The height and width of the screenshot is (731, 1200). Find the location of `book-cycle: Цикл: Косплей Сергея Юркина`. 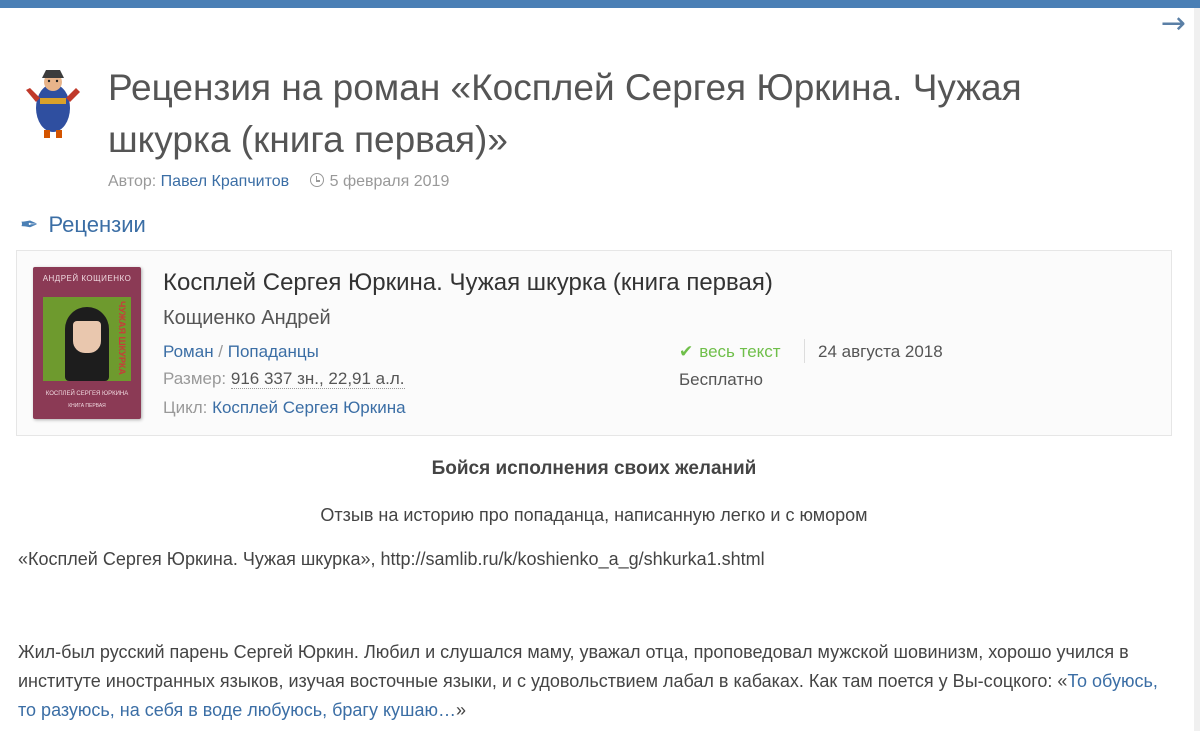

book-cycle: Цикл: Косплей Сергея Юркина is located at coordinates (284, 408).